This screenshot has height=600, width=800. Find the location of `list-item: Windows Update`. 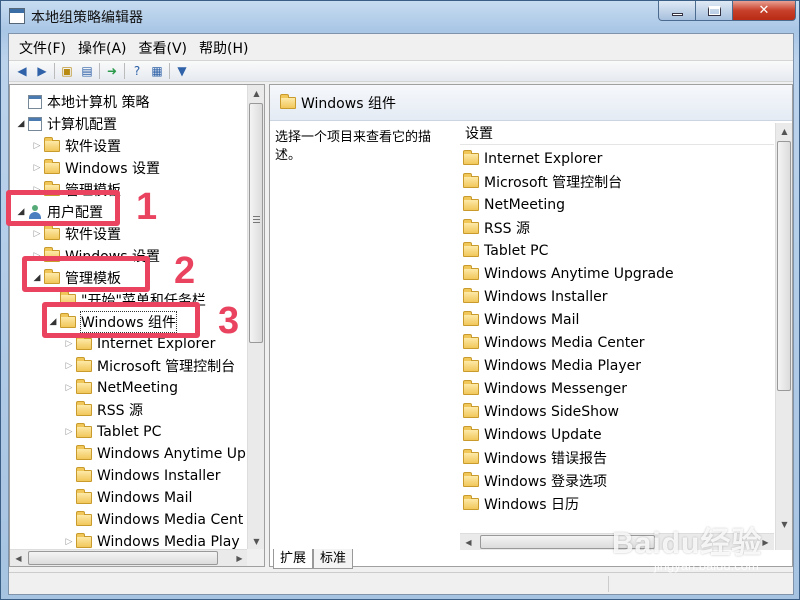

list-item: Windows Update is located at coordinates (532, 435).